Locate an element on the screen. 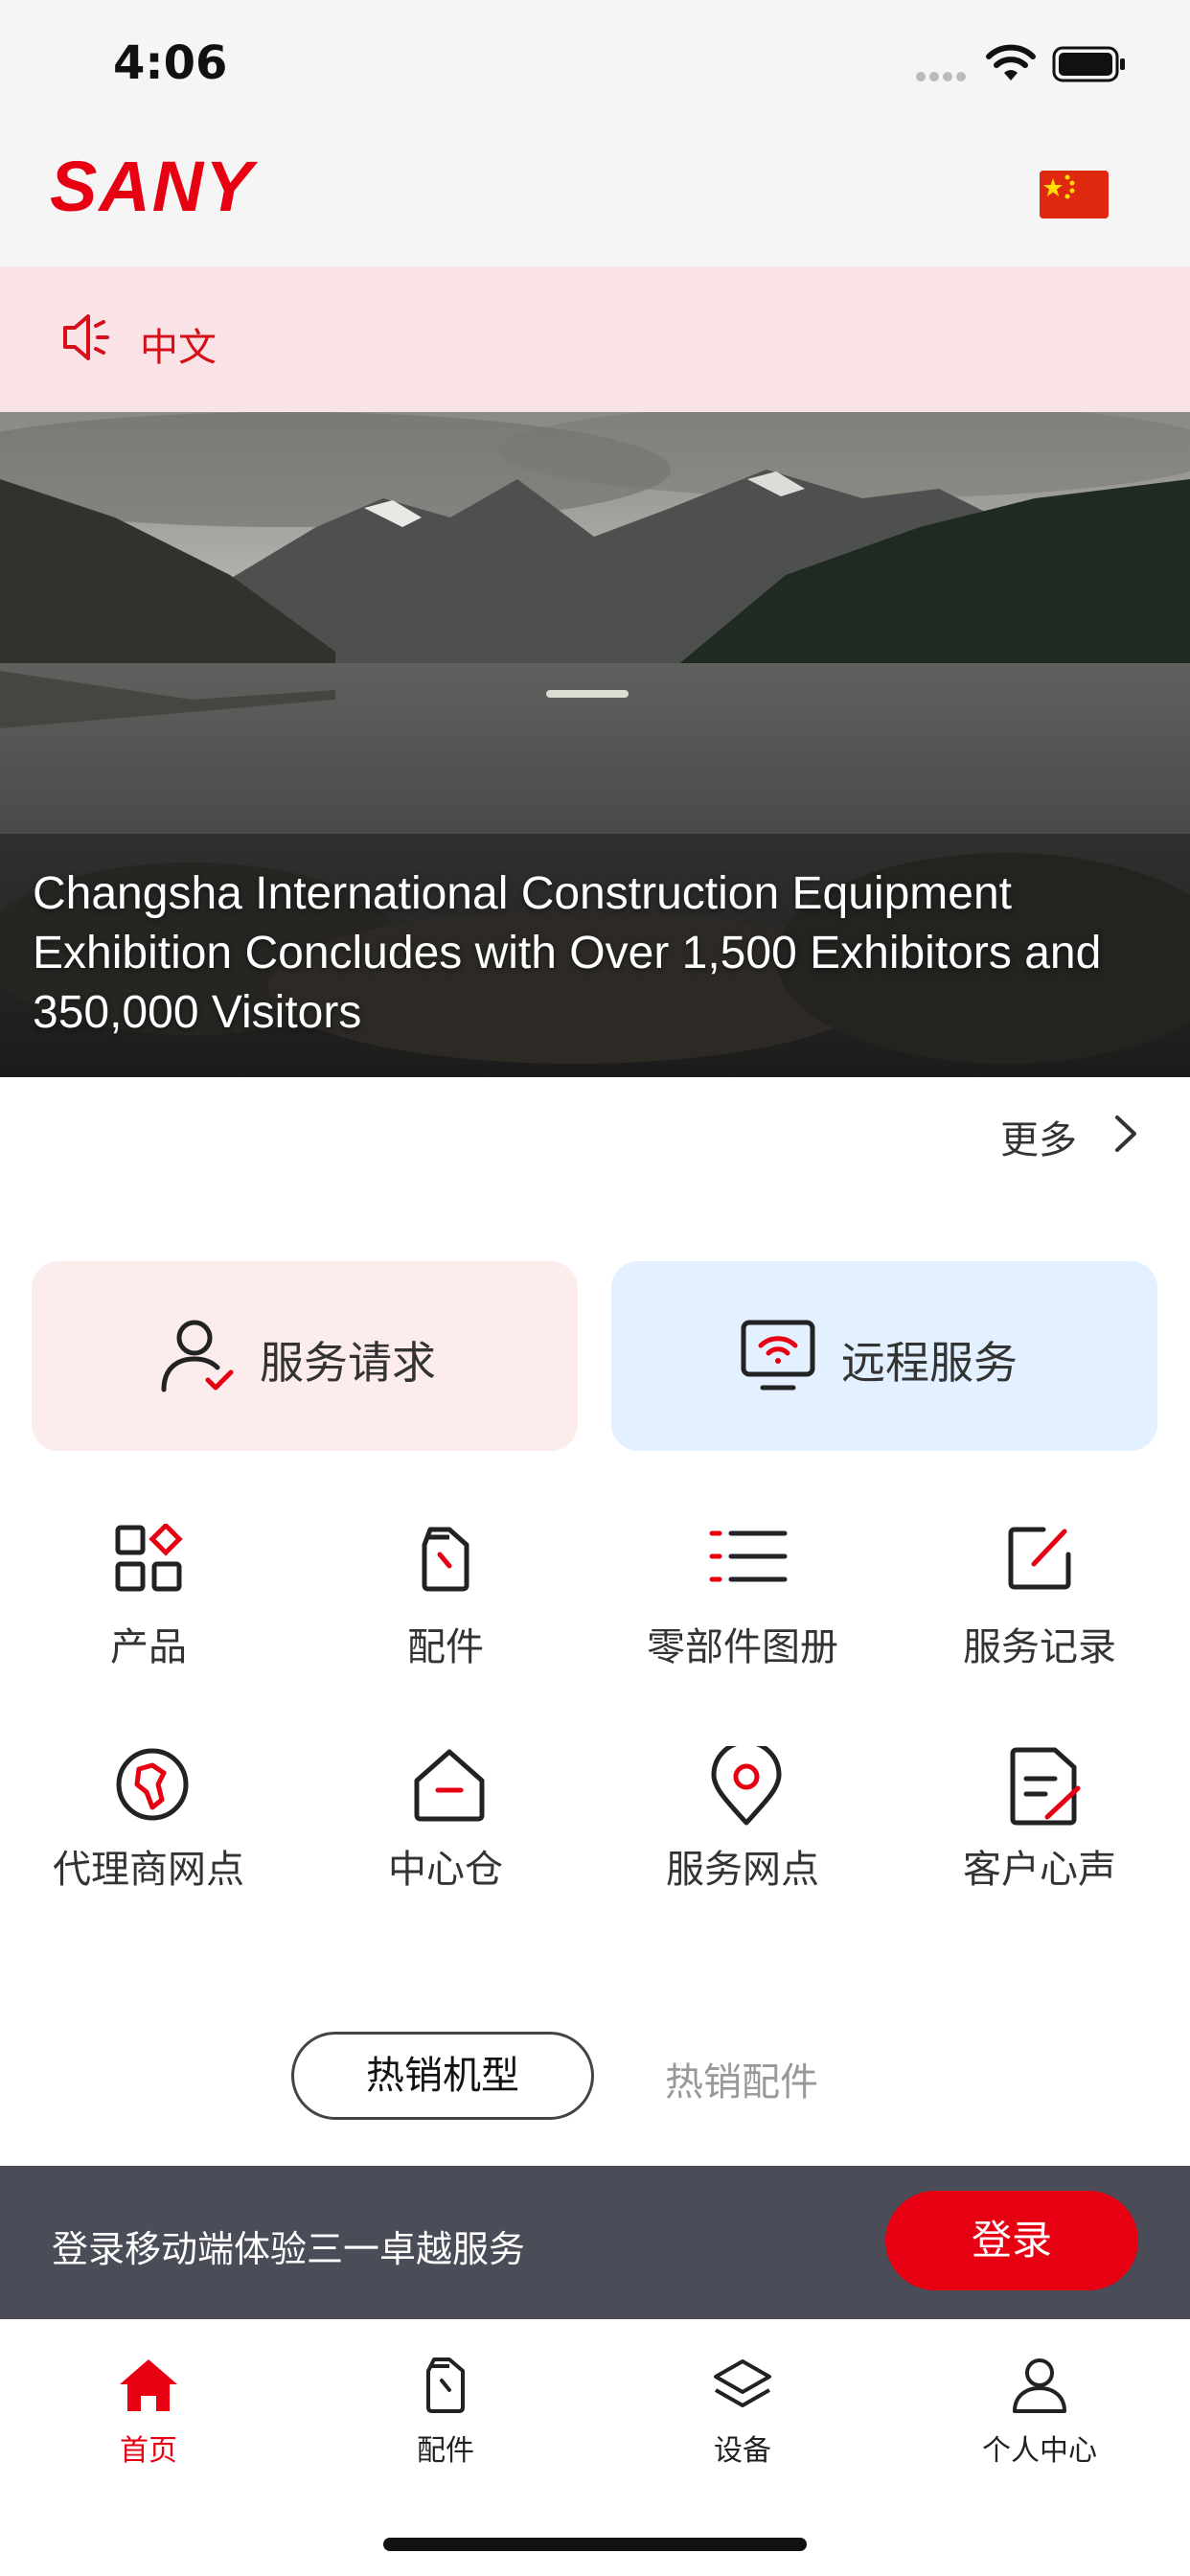 This screenshot has width=1190, height=2576. login-banner-text: 登录移动端体验三一卓越服务 is located at coordinates (289, 2249).